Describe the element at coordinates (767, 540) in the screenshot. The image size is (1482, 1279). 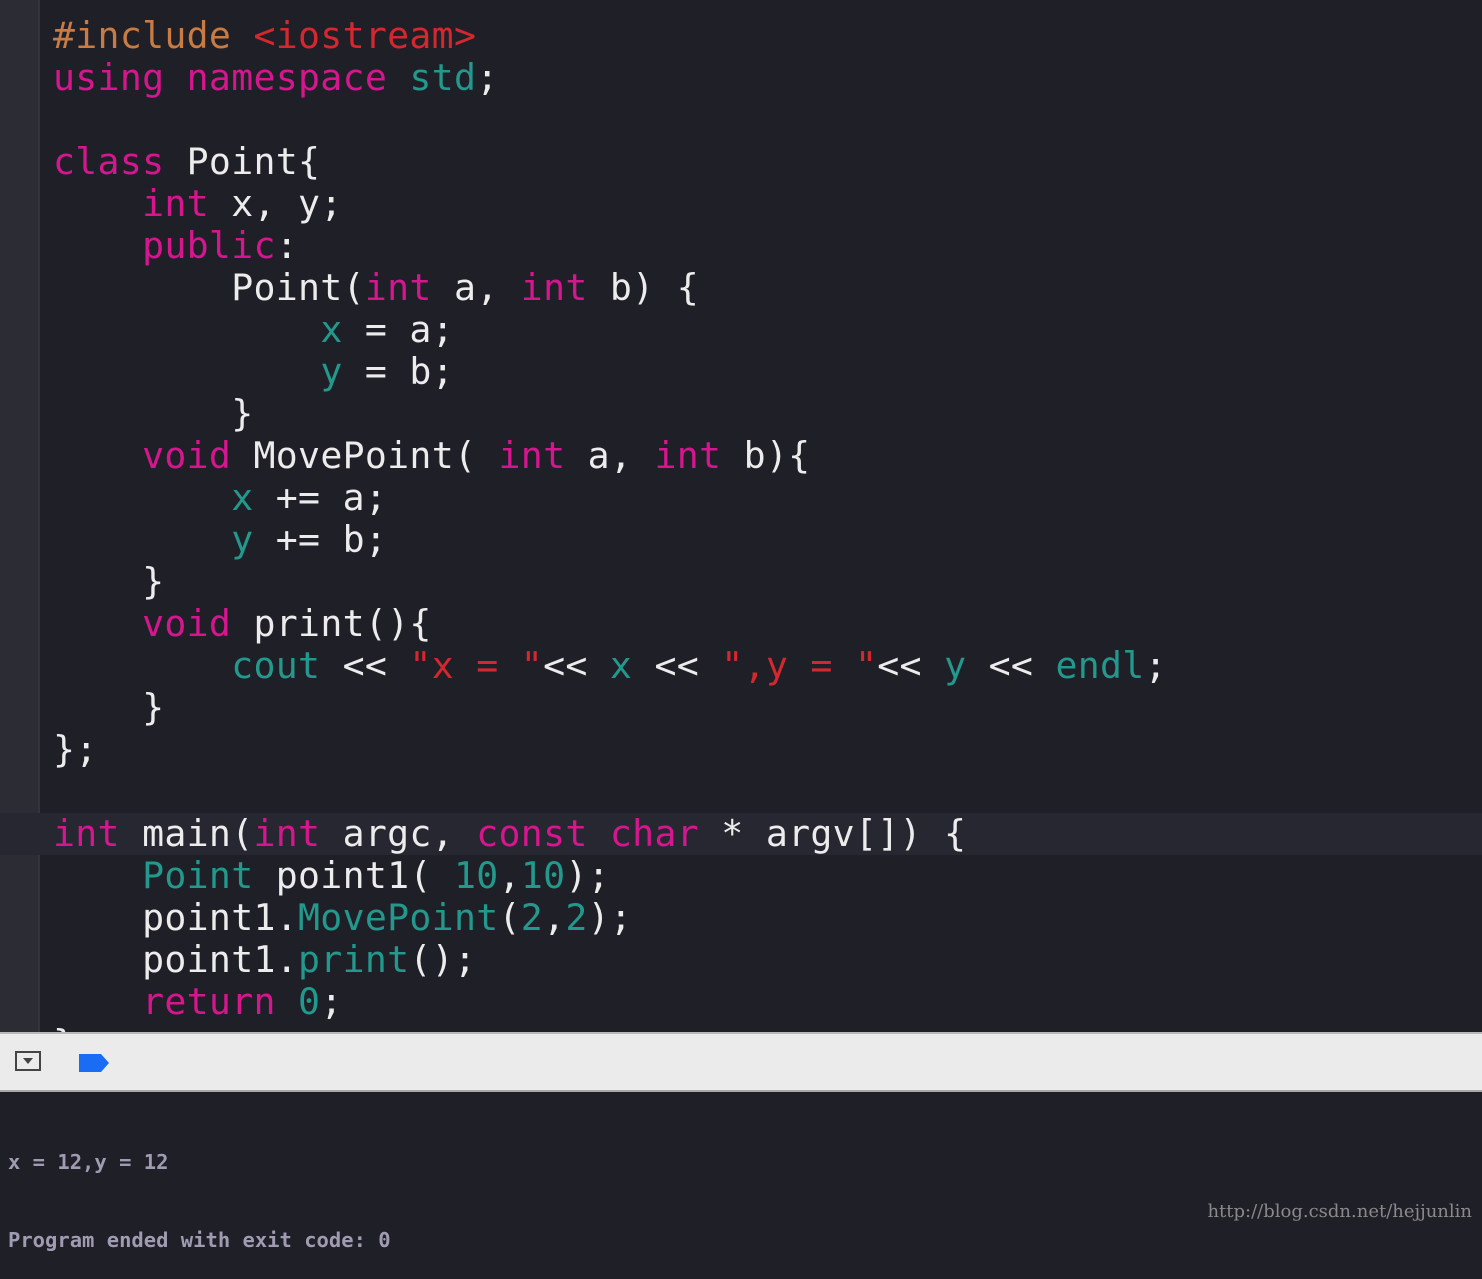
I see `code-line: y += b;` at that location.